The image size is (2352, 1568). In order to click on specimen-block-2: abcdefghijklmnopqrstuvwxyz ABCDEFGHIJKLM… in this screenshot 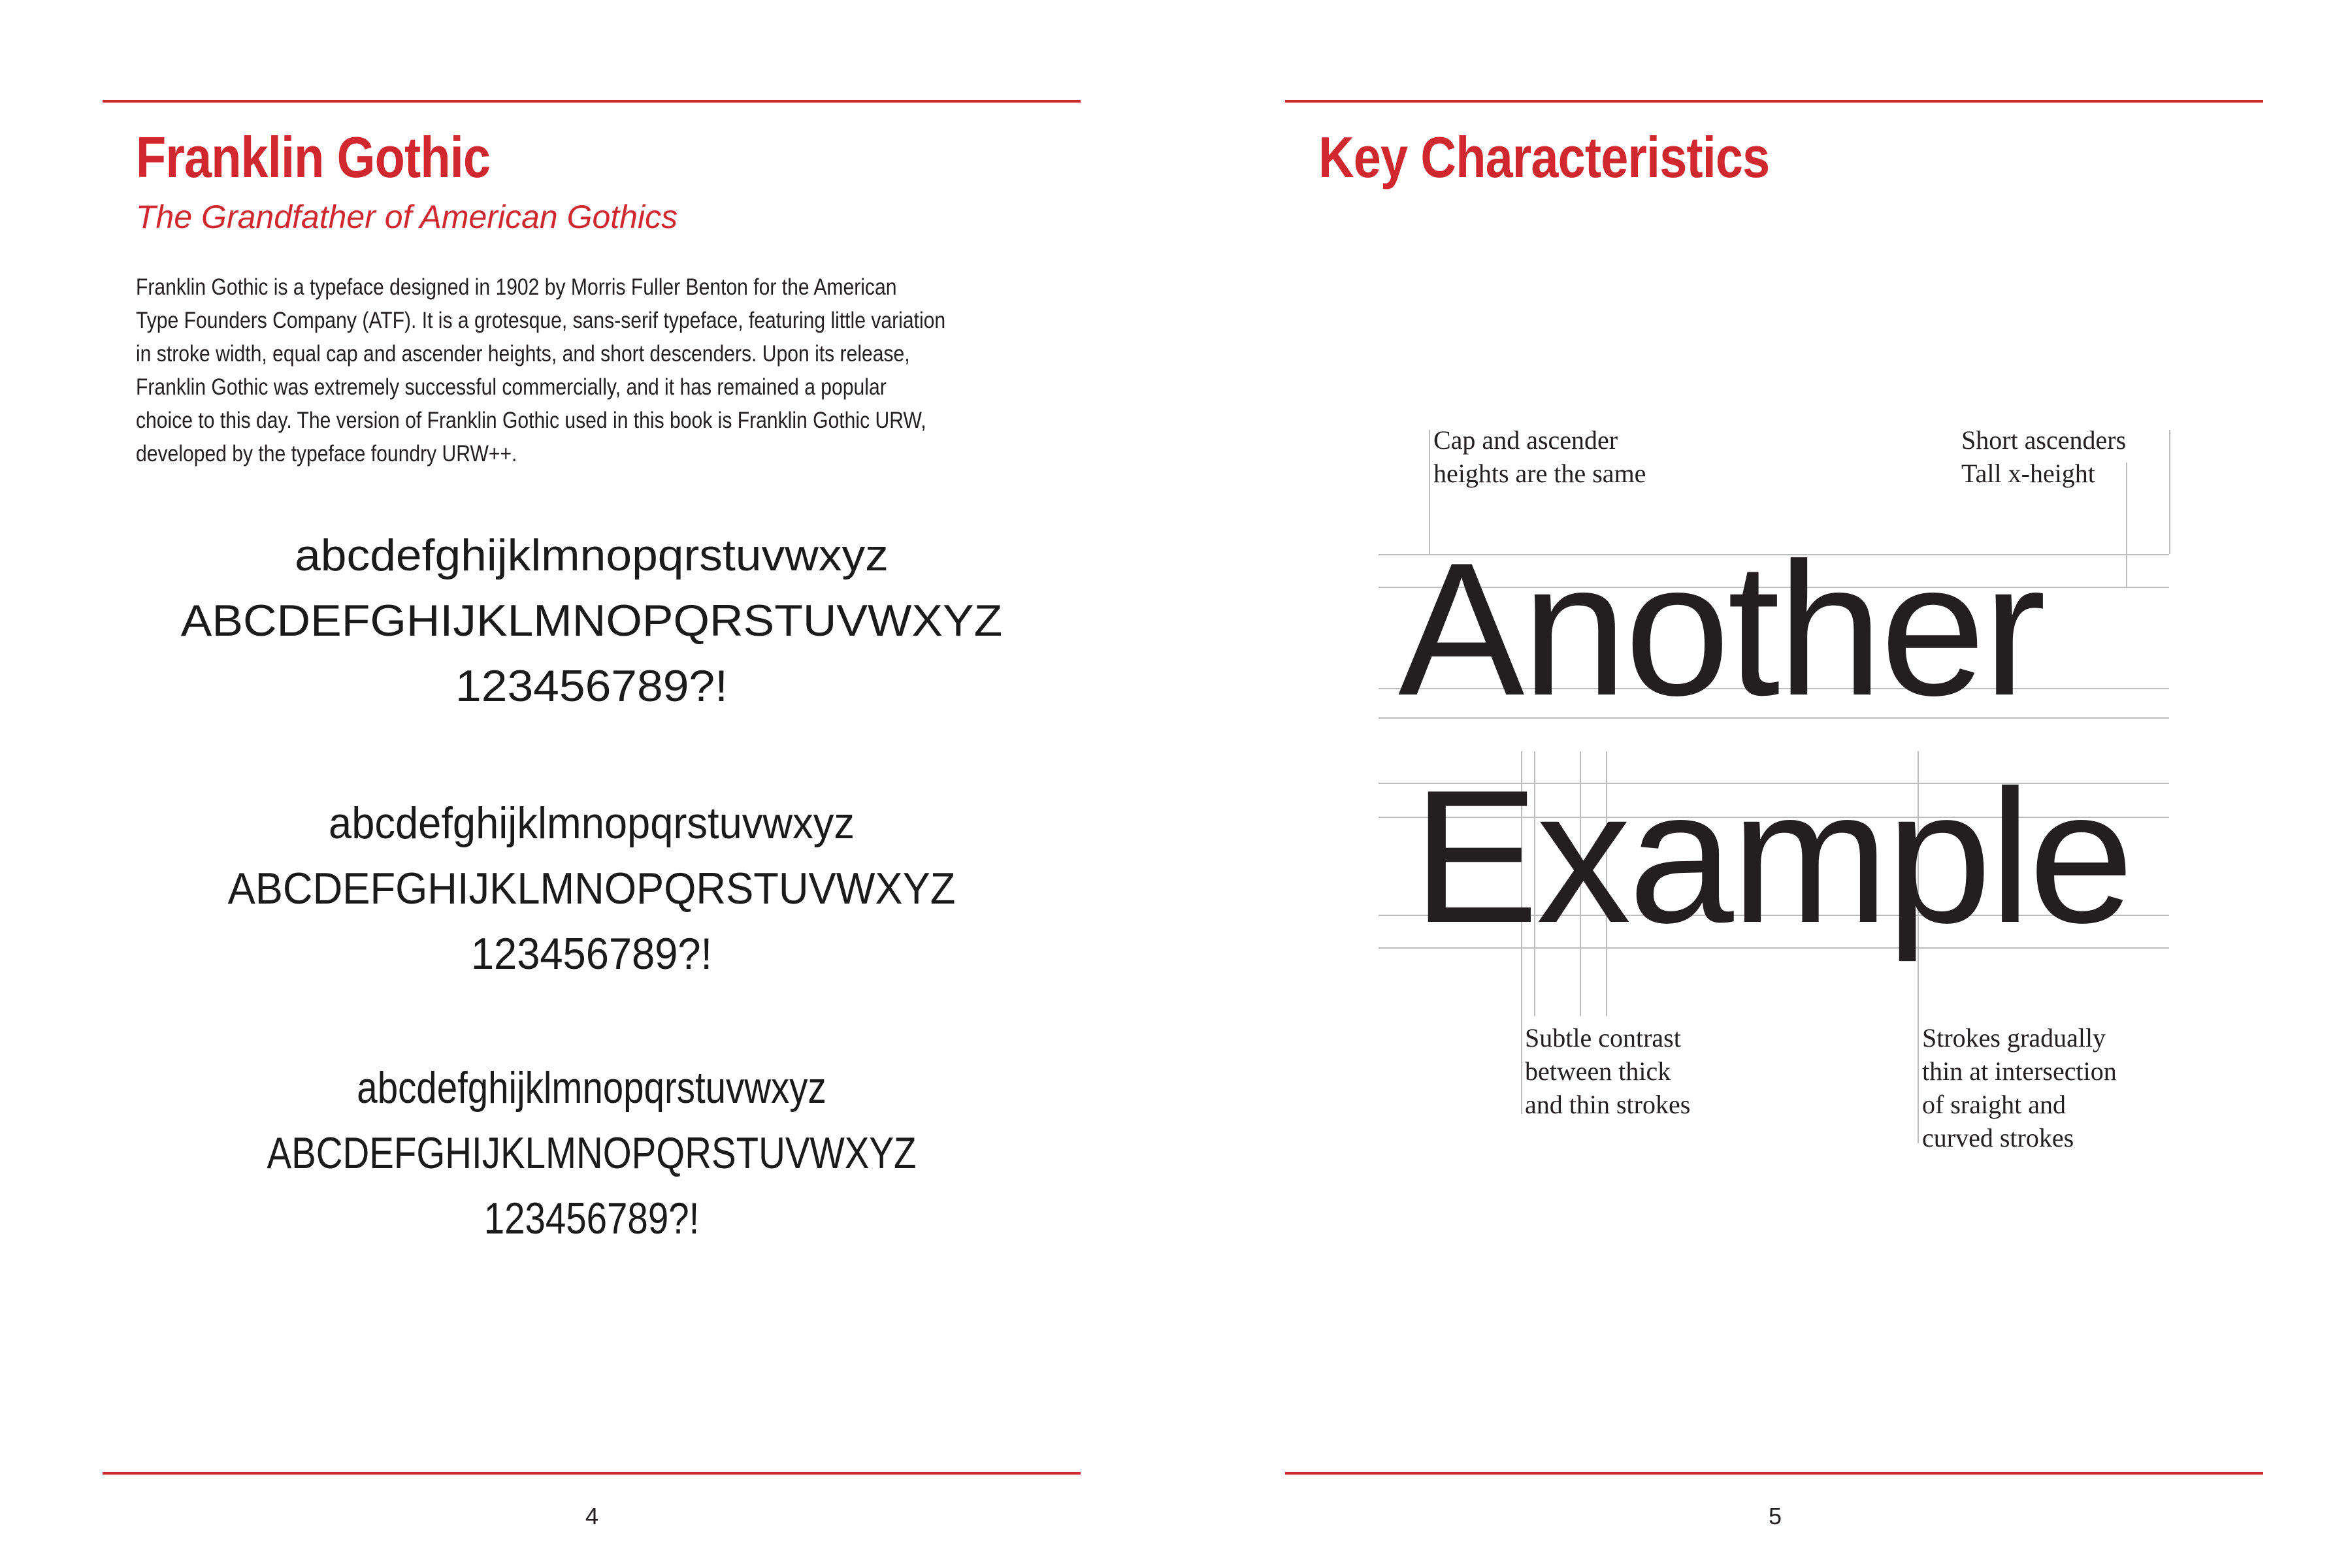, I will do `click(592, 889)`.